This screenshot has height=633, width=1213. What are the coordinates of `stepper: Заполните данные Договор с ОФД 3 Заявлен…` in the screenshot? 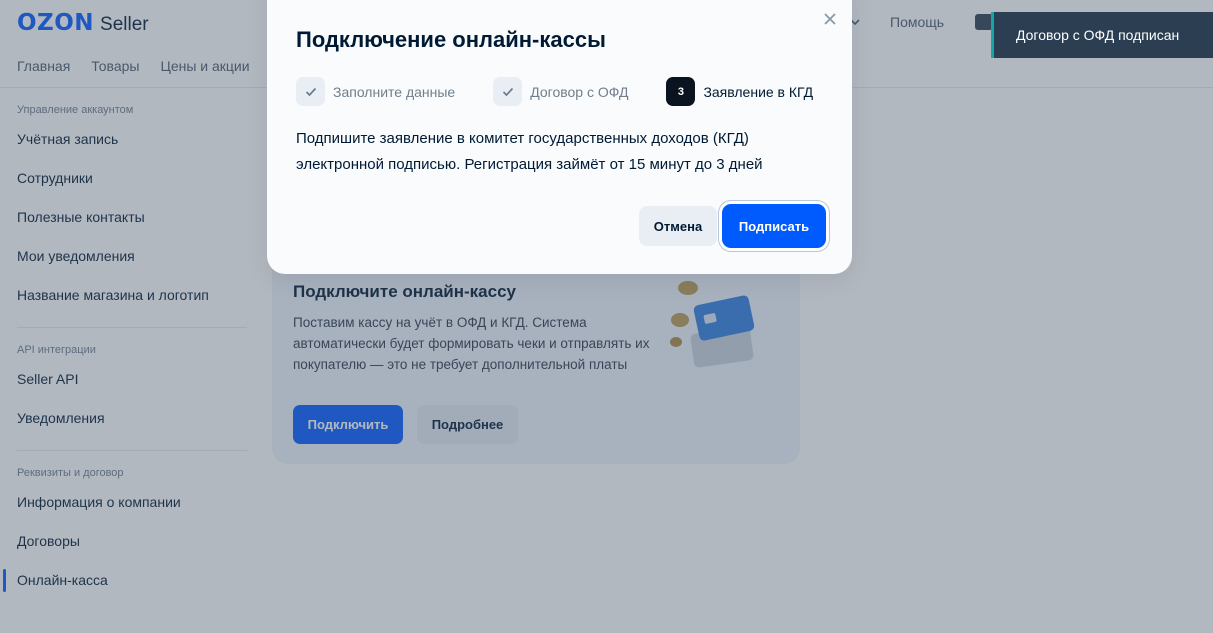 It's located at (573, 91).